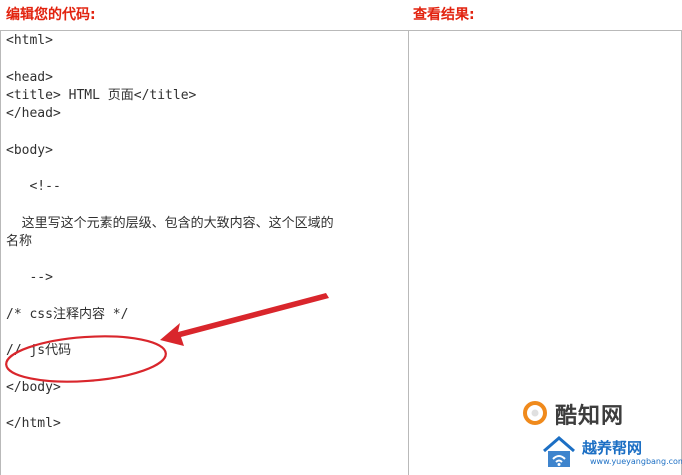 The height and width of the screenshot is (475, 682). I want to click on result-heading: 查看结果:, so click(444, 15).